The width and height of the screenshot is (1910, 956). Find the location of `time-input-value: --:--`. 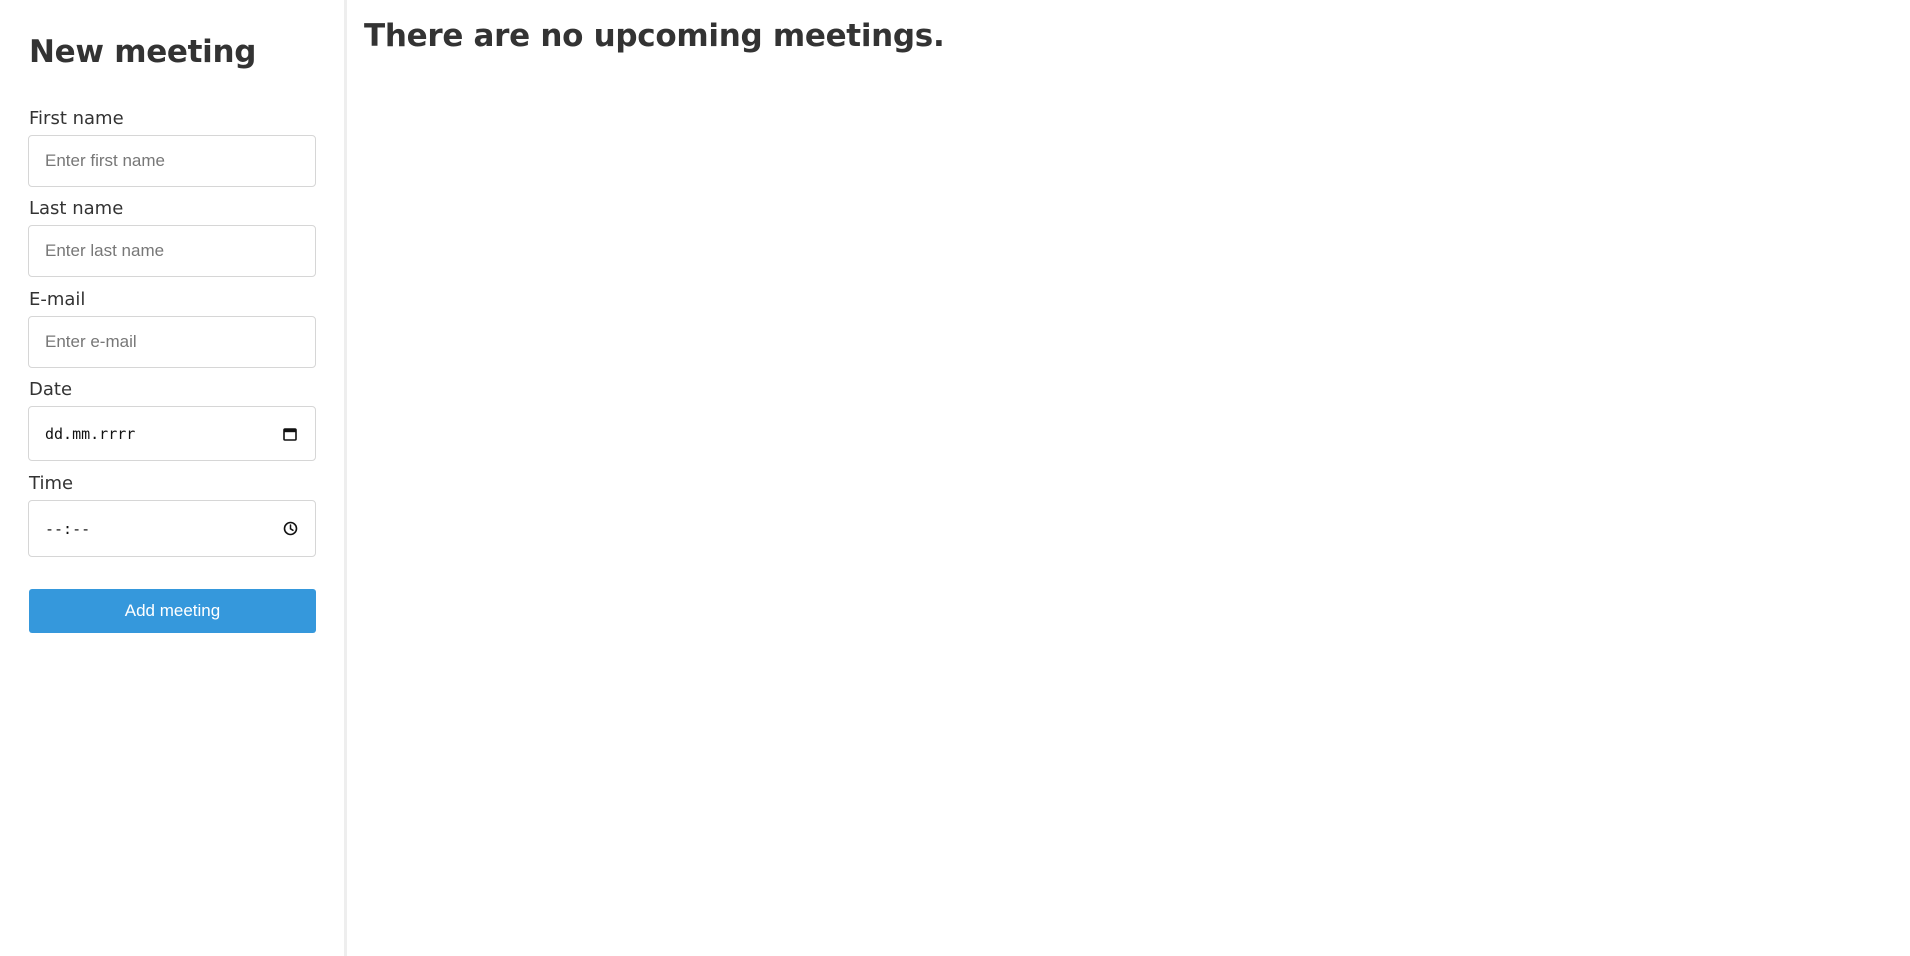

time-input-value: --:-- is located at coordinates (68, 528).